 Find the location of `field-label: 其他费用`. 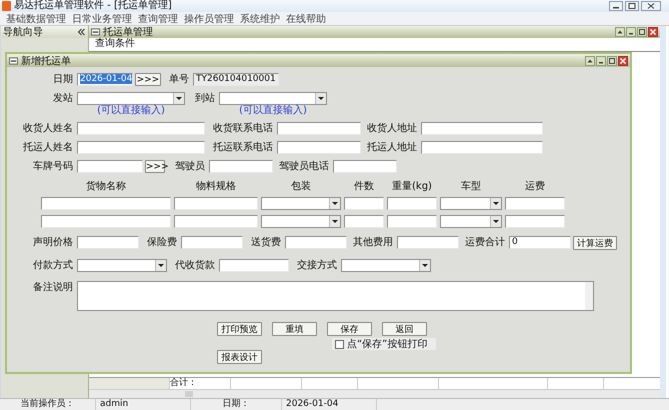

field-label: 其他费用 is located at coordinates (373, 242).